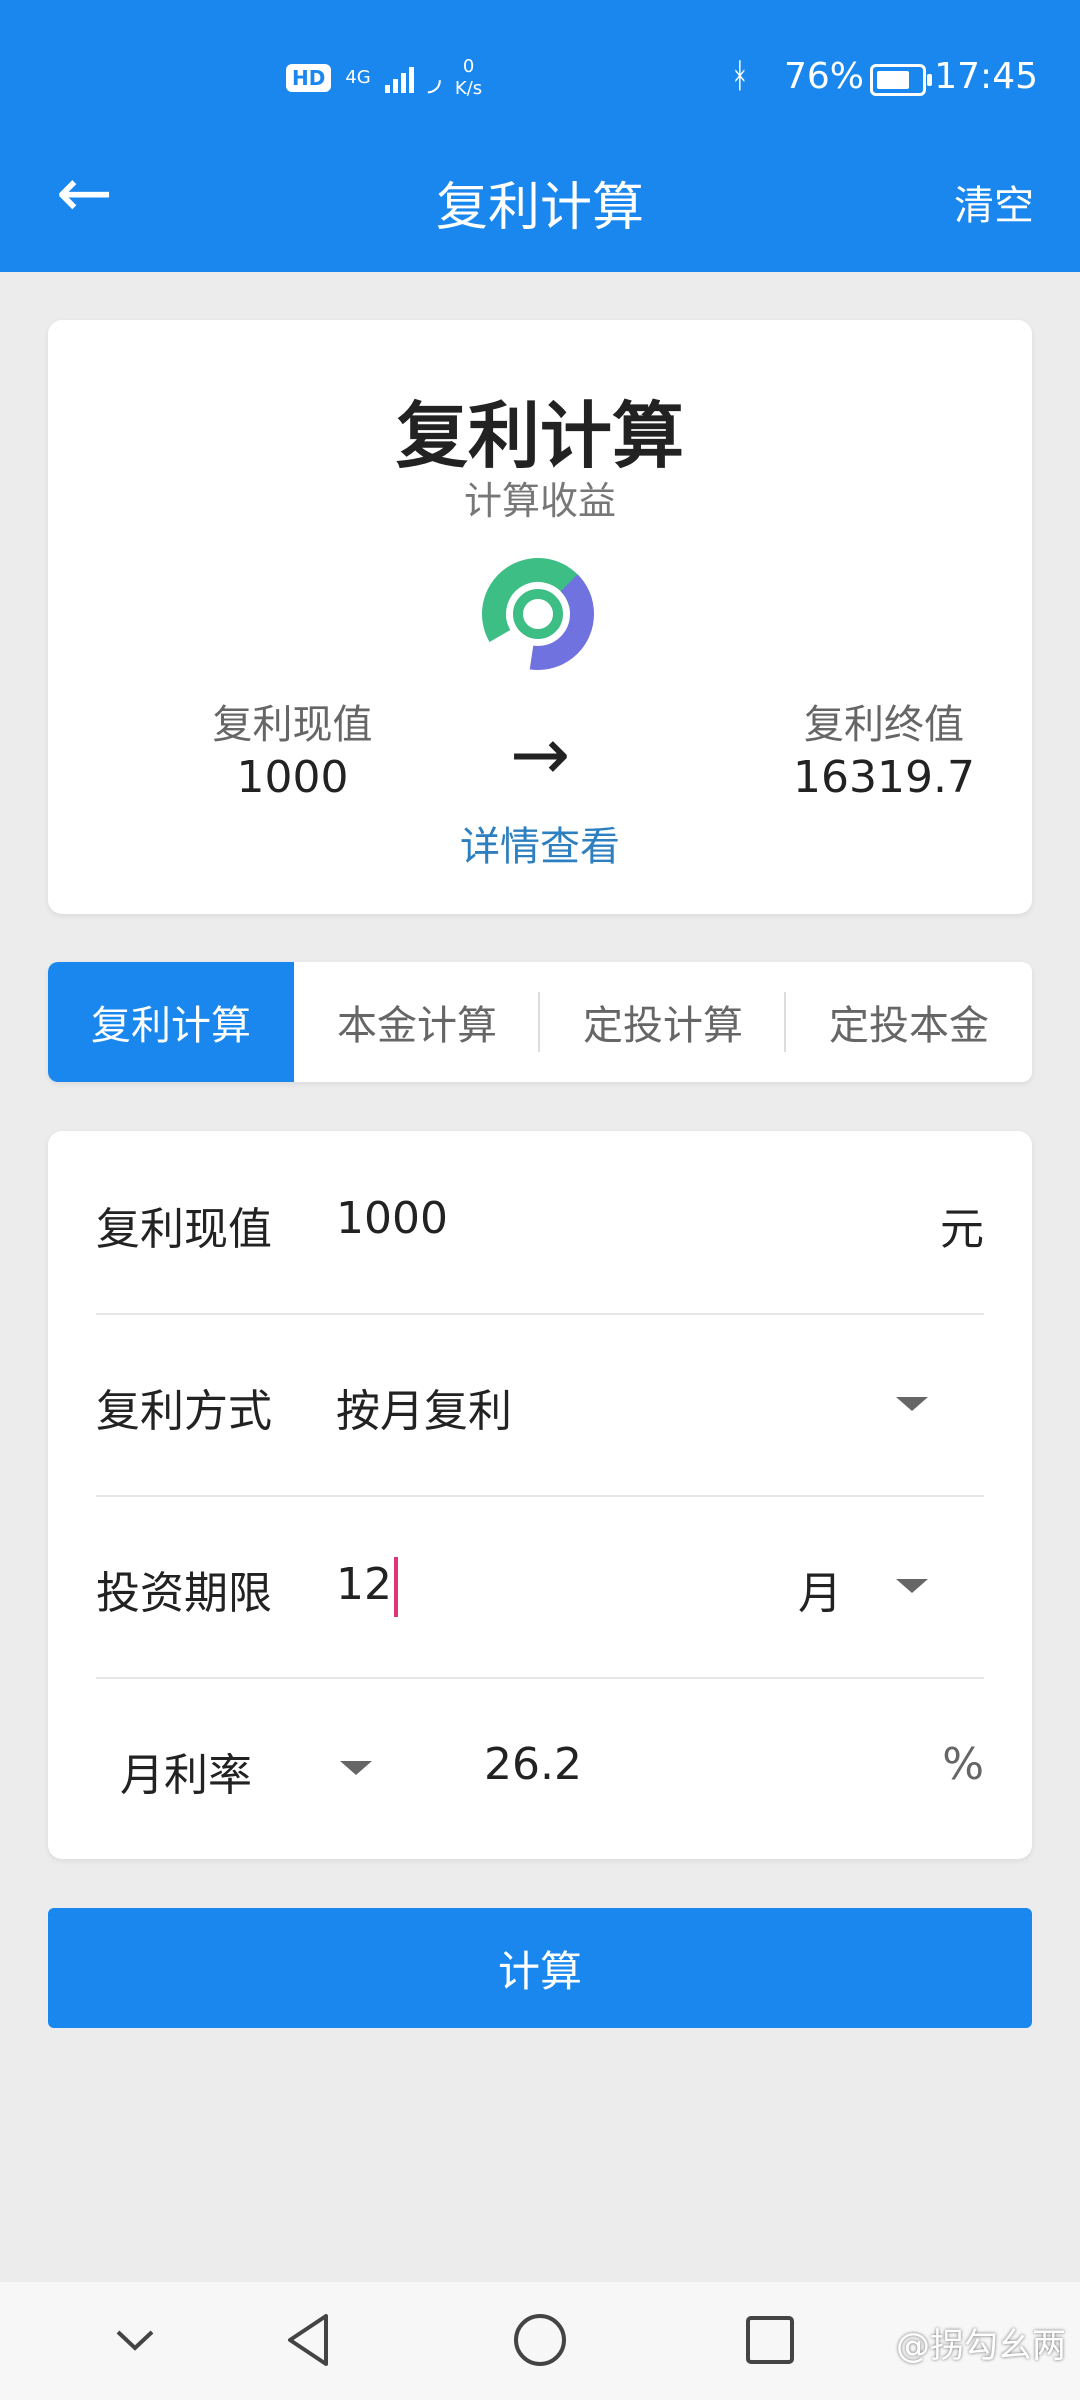 The height and width of the screenshot is (2400, 1080). Describe the element at coordinates (963, 1764) in the screenshot. I see `percent-unit: %` at that location.